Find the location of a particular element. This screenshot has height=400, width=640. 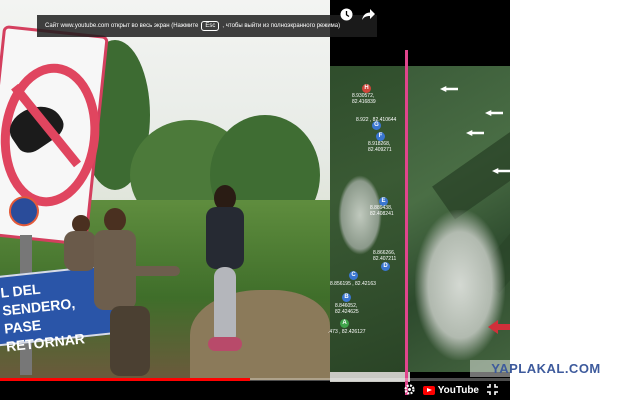

map-marker-d: D is located at coordinates (385, 266).